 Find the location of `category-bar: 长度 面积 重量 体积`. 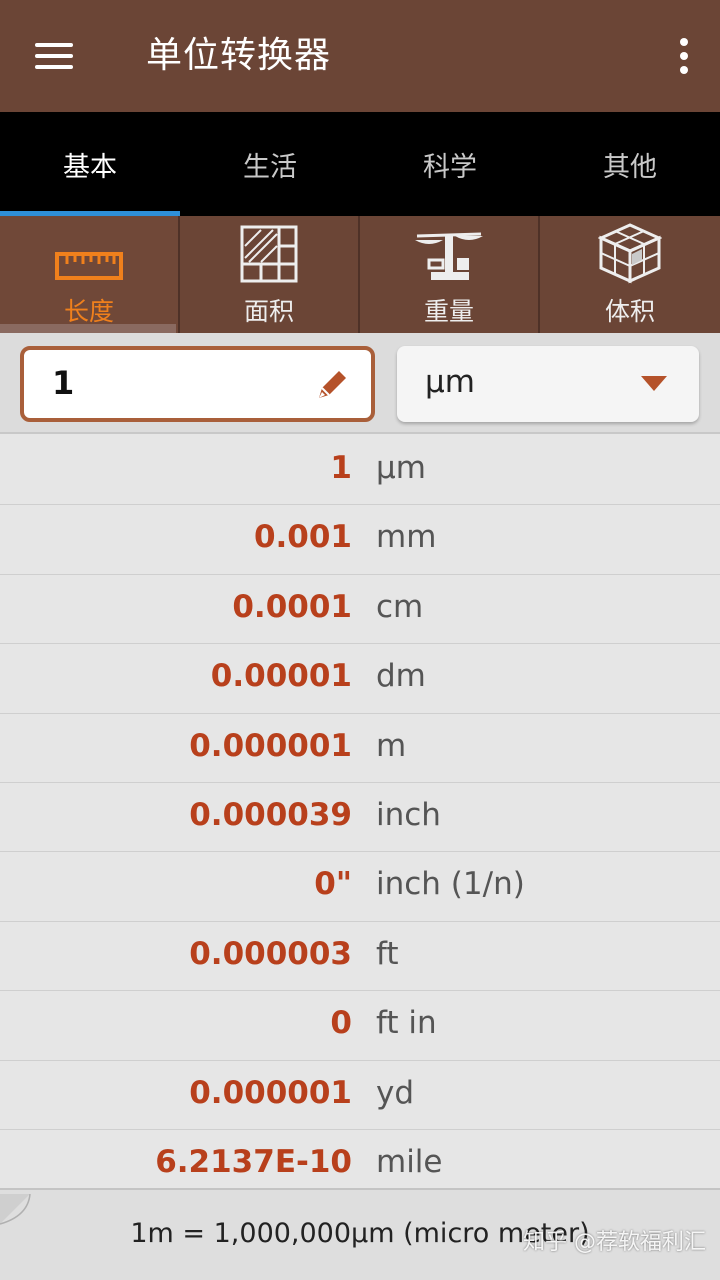

category-bar: 长度 面积 重量 体积 is located at coordinates (360, 274).